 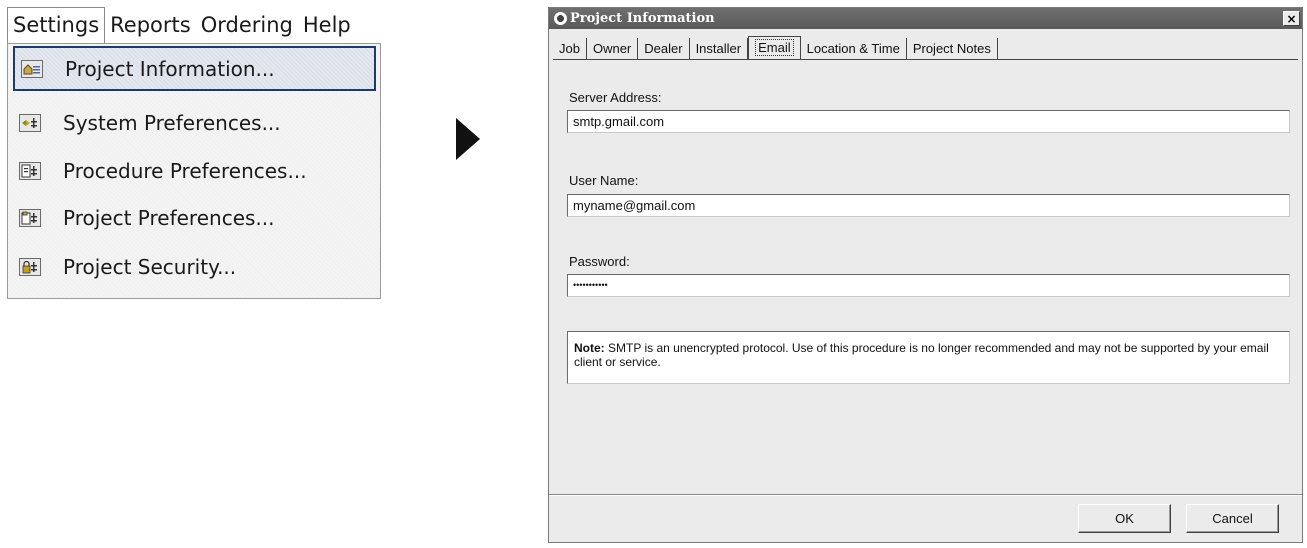 What do you see at coordinates (589, 348) in the screenshot?
I see `note-label: Note:` at bounding box center [589, 348].